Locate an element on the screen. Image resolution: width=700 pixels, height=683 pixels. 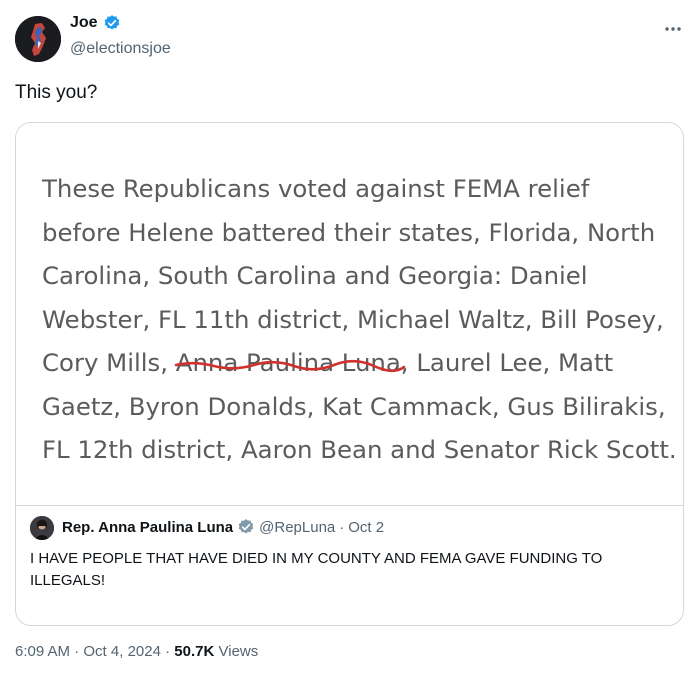
quoted-header: Rep. Anna Paulina Luna @RepLuna · Oct 2 is located at coordinates (223, 527).